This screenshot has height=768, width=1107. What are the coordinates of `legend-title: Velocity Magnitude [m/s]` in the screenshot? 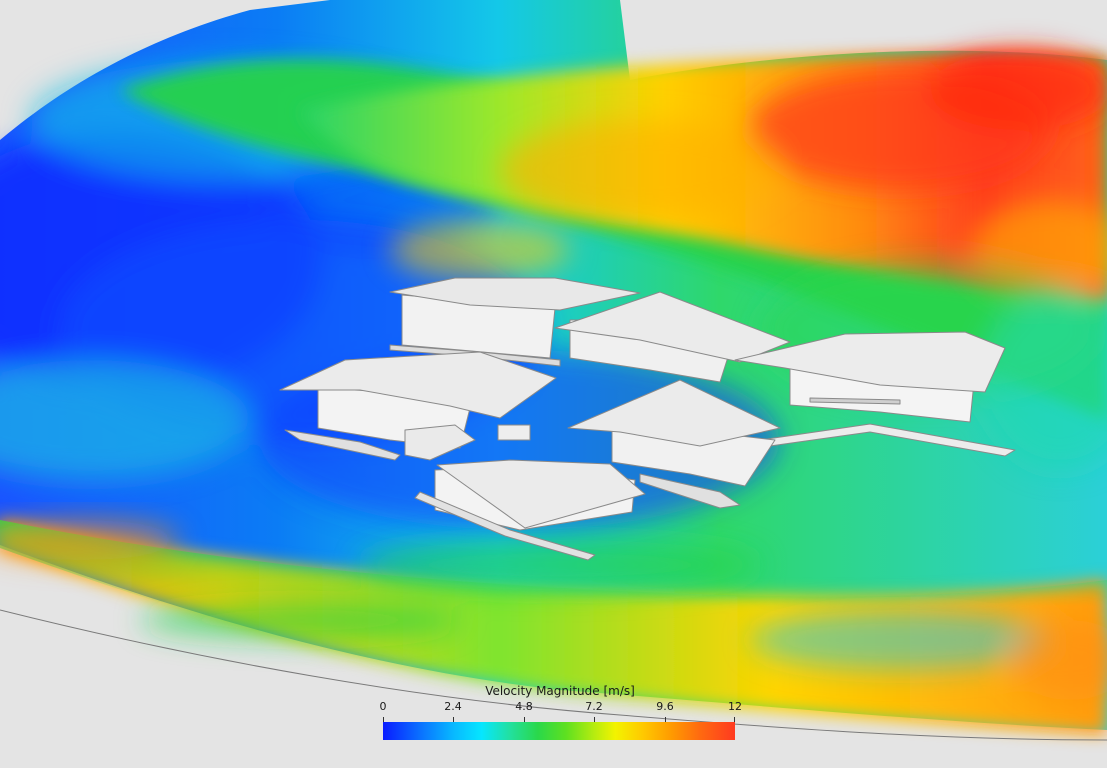 It's located at (560, 691).